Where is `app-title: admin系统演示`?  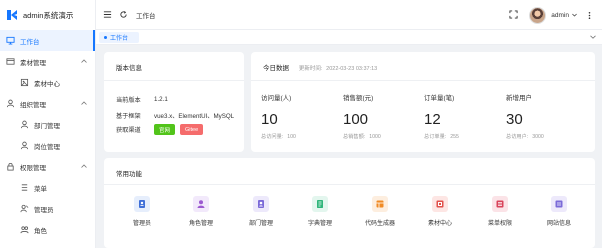 app-title: admin系统演示 is located at coordinates (48, 15).